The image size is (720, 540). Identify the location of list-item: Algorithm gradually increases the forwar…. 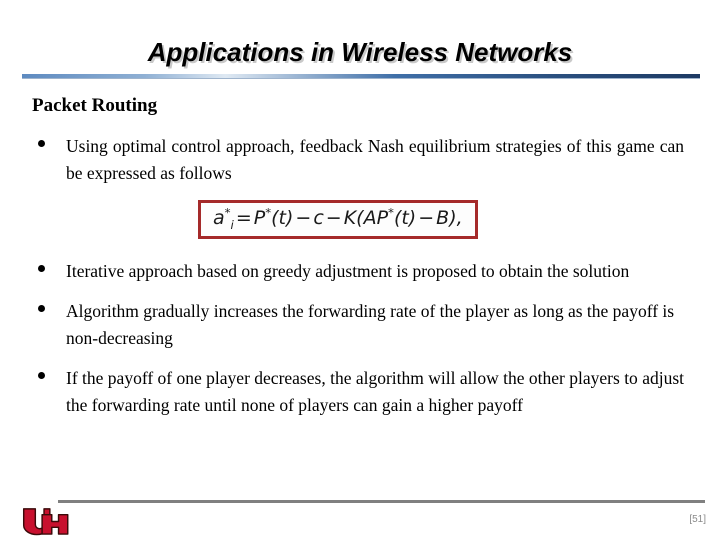
(358, 325).